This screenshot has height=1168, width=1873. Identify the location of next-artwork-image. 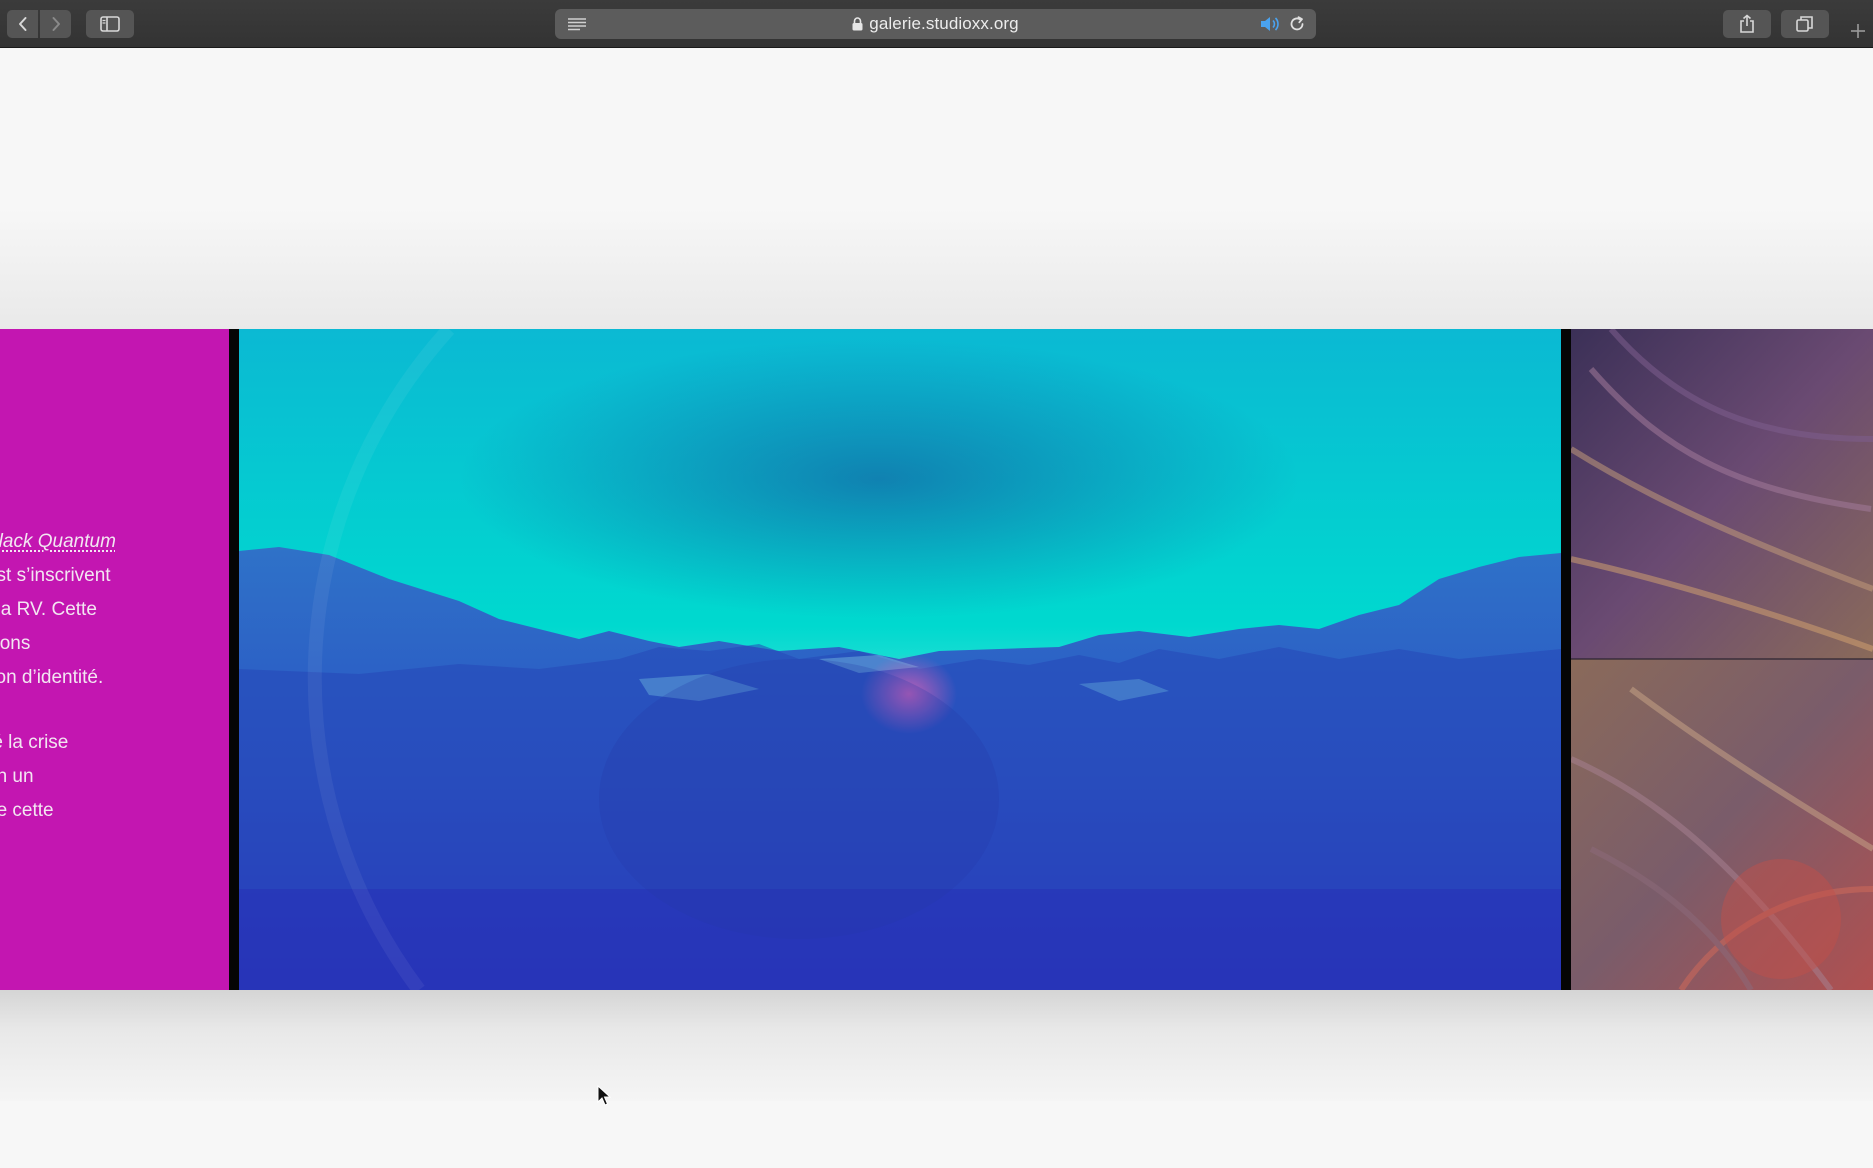
(1722, 659).